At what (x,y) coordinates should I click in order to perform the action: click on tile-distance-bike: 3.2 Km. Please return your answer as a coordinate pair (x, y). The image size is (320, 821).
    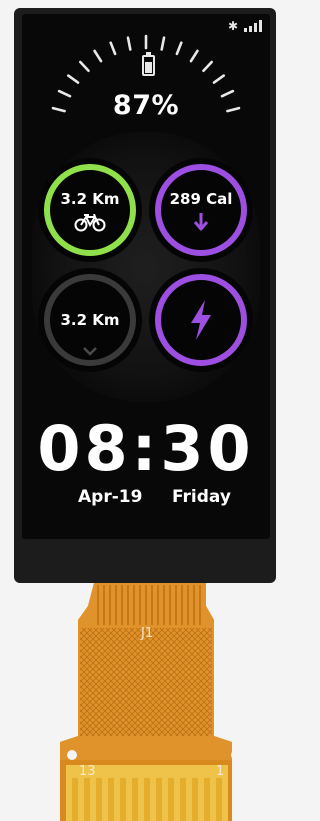
    Looking at the image, I should click on (90, 210).